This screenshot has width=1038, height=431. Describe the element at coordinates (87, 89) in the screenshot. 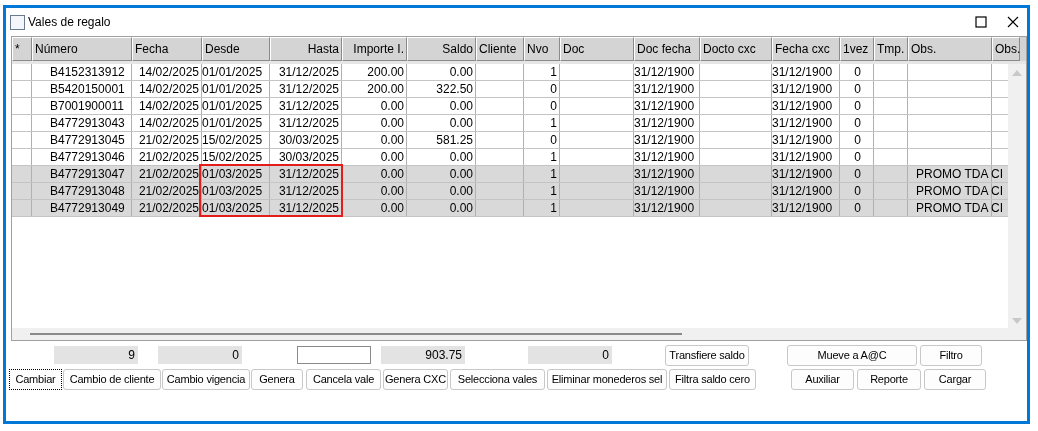

I see `table-cell: B5420150001` at that location.